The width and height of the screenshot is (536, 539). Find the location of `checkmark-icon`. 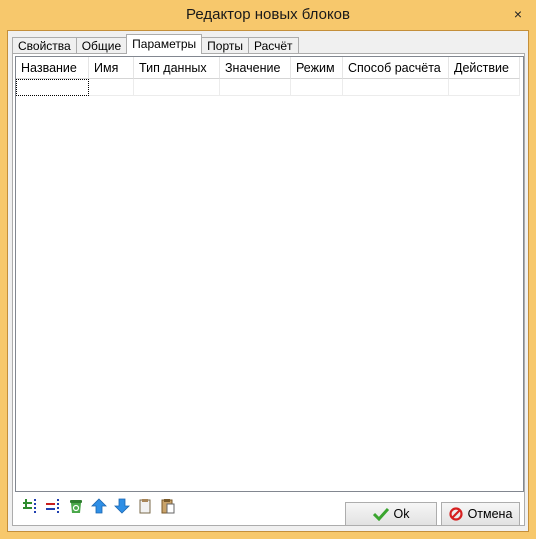

checkmark-icon is located at coordinates (380, 514).